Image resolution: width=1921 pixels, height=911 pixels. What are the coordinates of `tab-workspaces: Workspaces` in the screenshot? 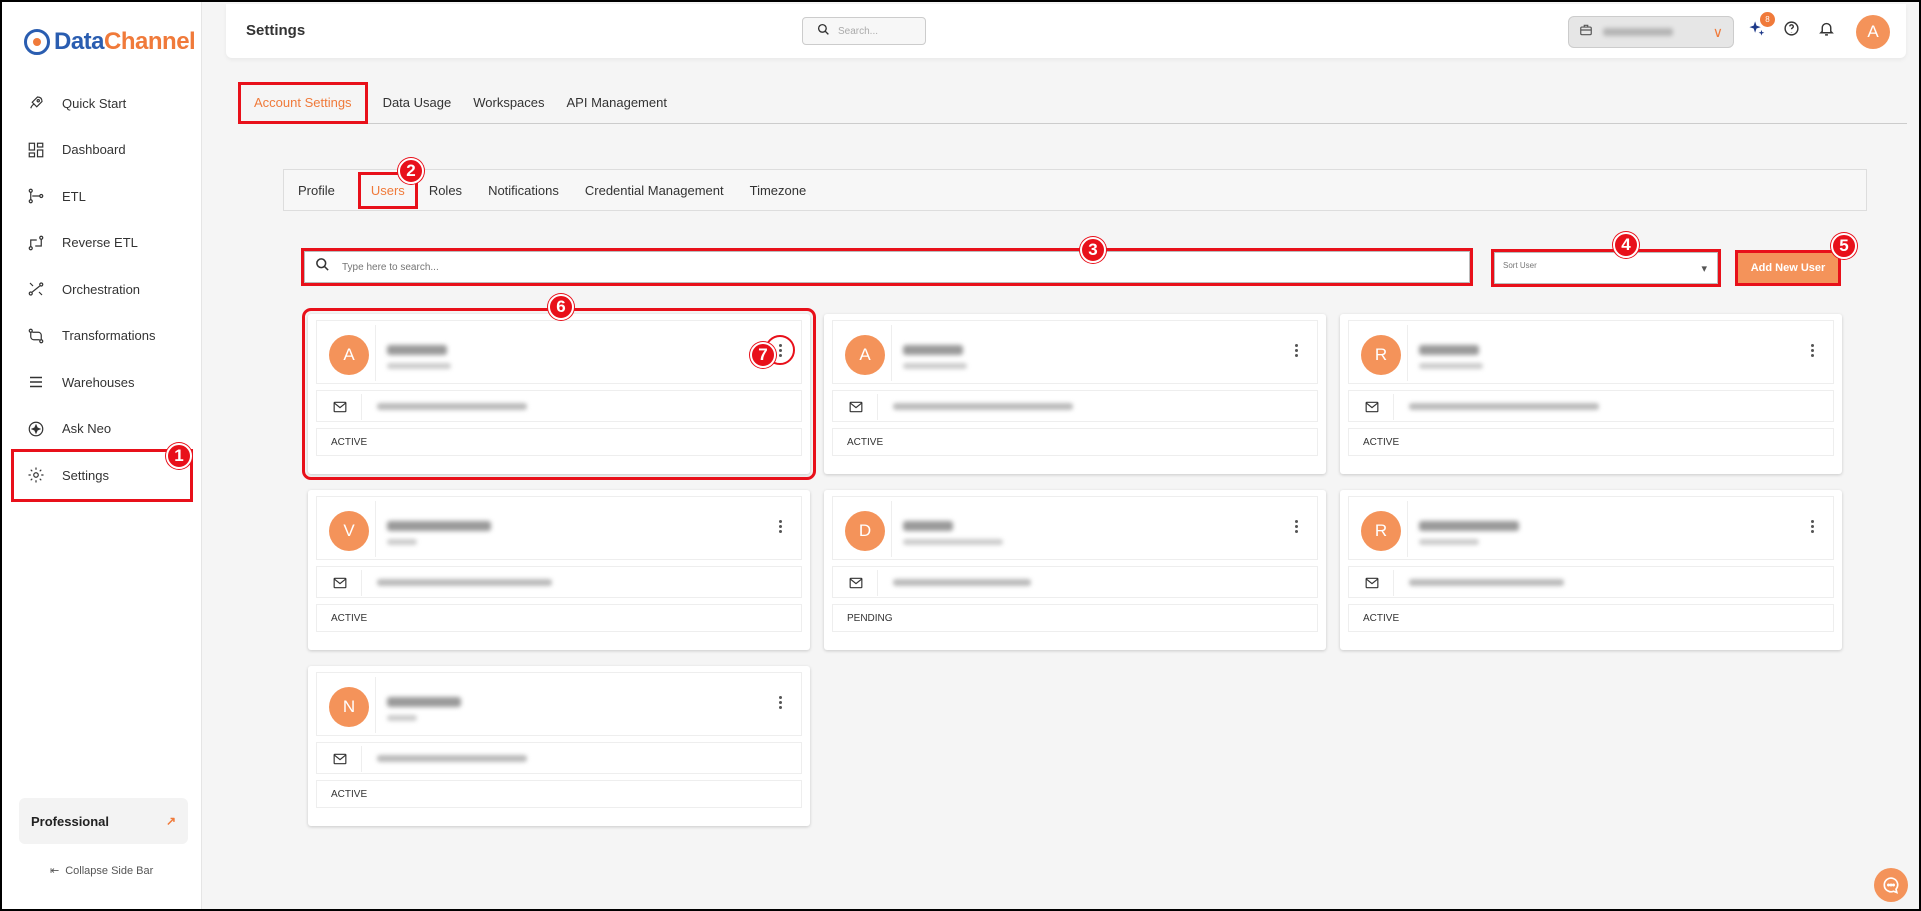 It's located at (508, 103).